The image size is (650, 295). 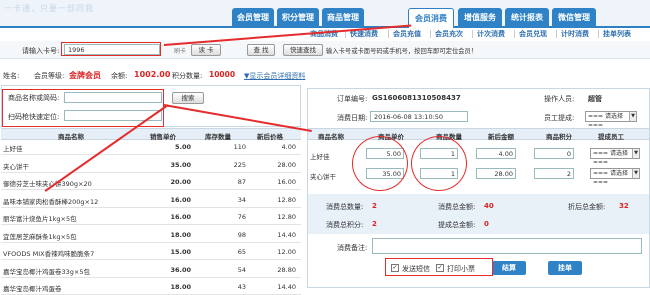 What do you see at coordinates (496, 153) in the screenshot?
I see `cart-row-1-amount-input` at bounding box center [496, 153].